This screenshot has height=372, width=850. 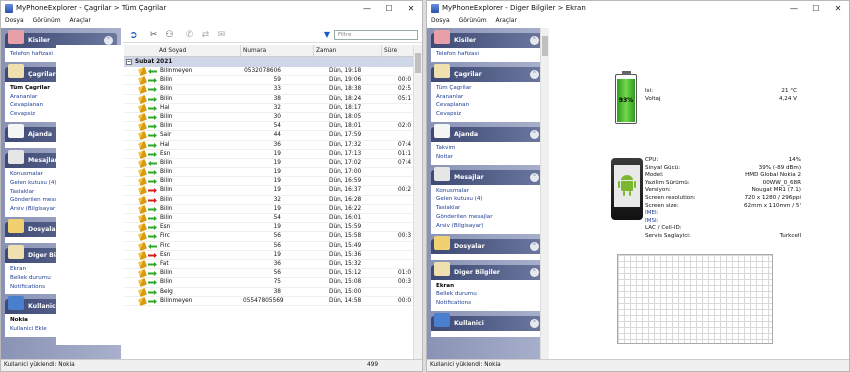 What do you see at coordinates (487, 303) in the screenshot?
I see `sidebar-item: Notifications` at bounding box center [487, 303].